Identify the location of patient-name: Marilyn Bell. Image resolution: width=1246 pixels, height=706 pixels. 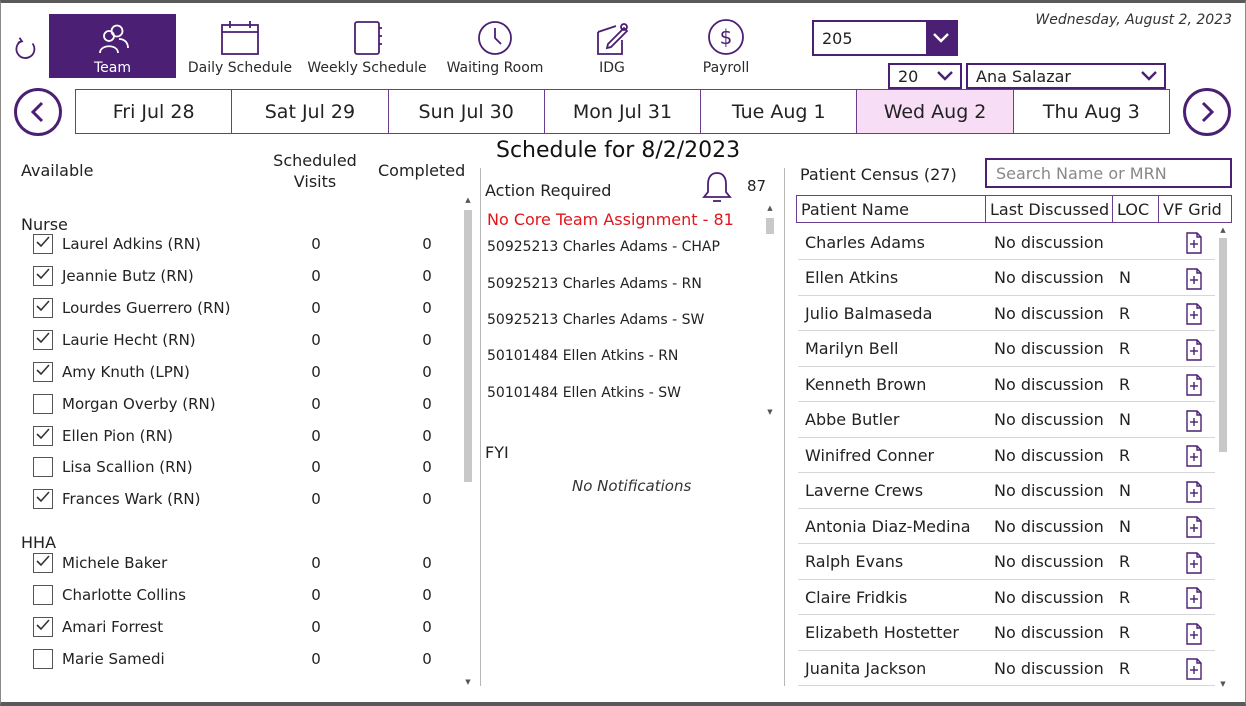
(851, 348).